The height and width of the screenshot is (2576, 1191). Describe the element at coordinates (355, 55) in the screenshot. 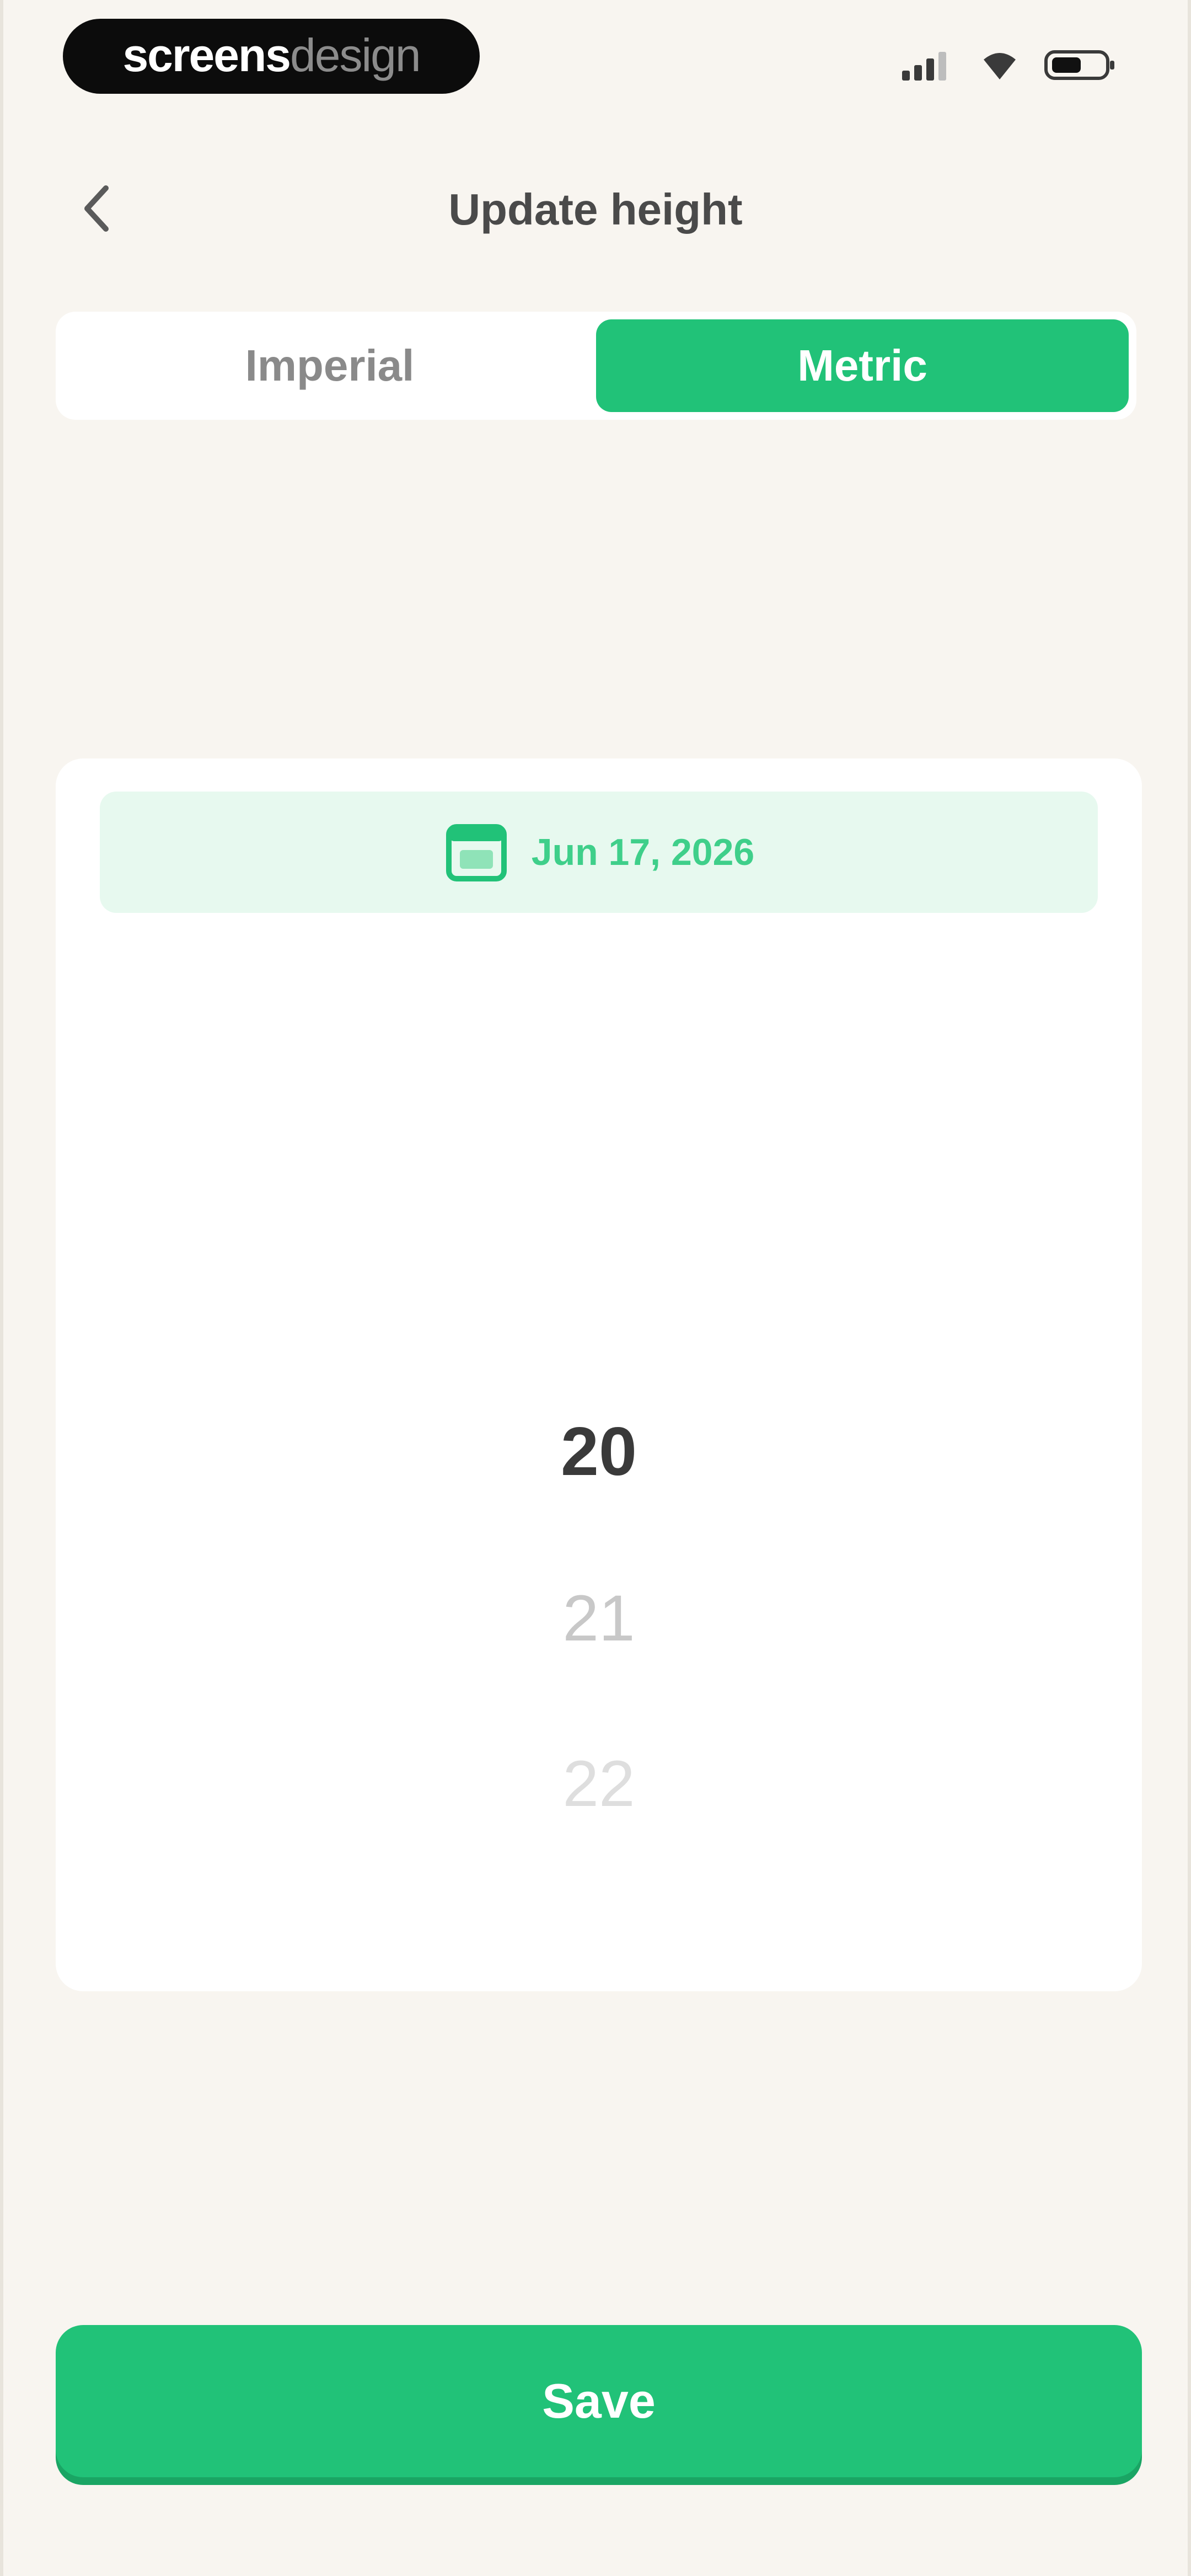

I see `brand-logo-part2: design` at that location.